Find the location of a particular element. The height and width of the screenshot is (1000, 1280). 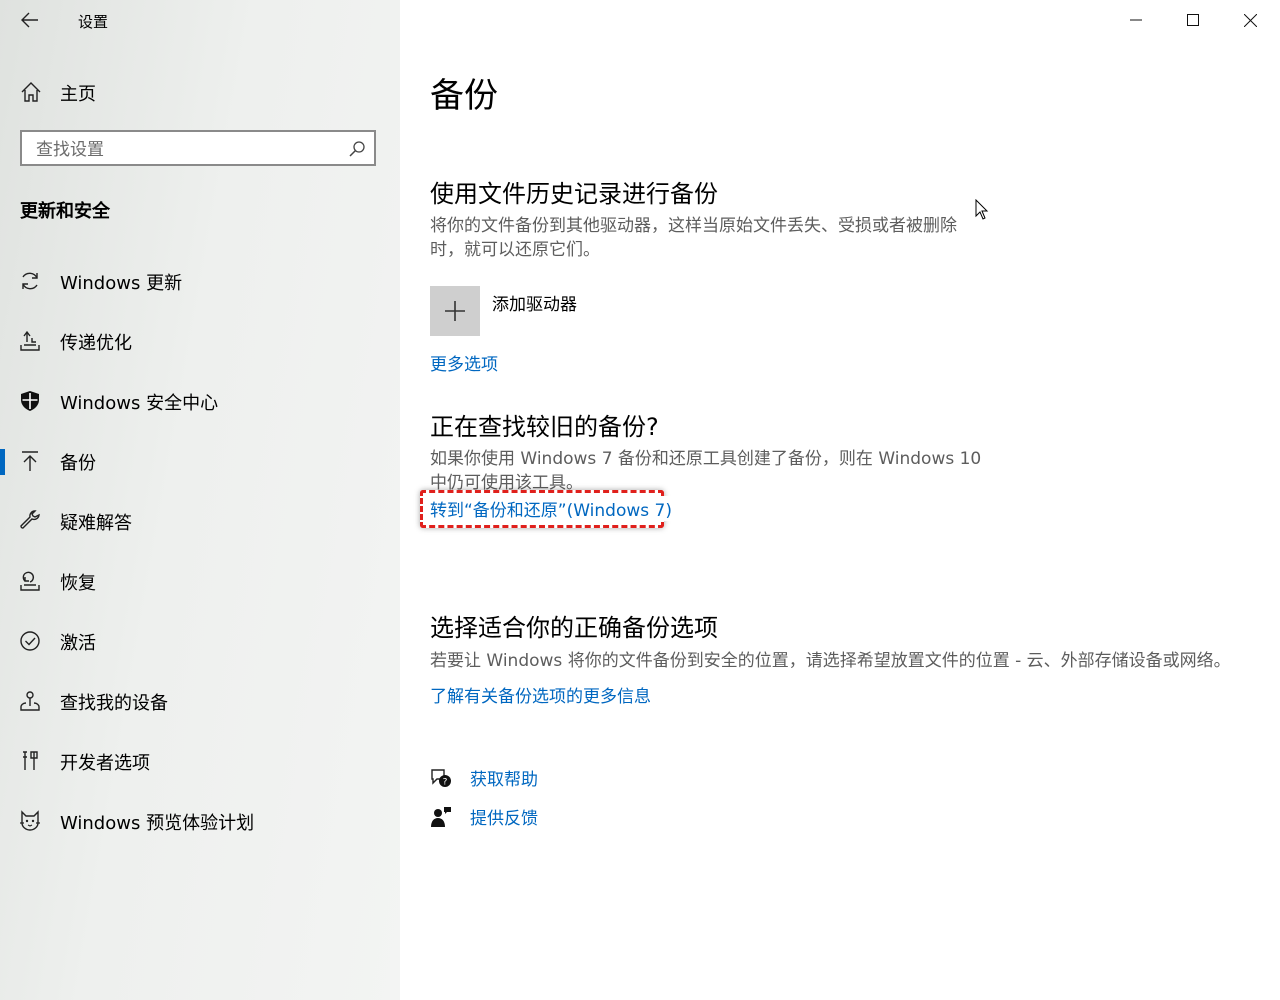

sidebar-item-label: 备份 is located at coordinates (78, 463).